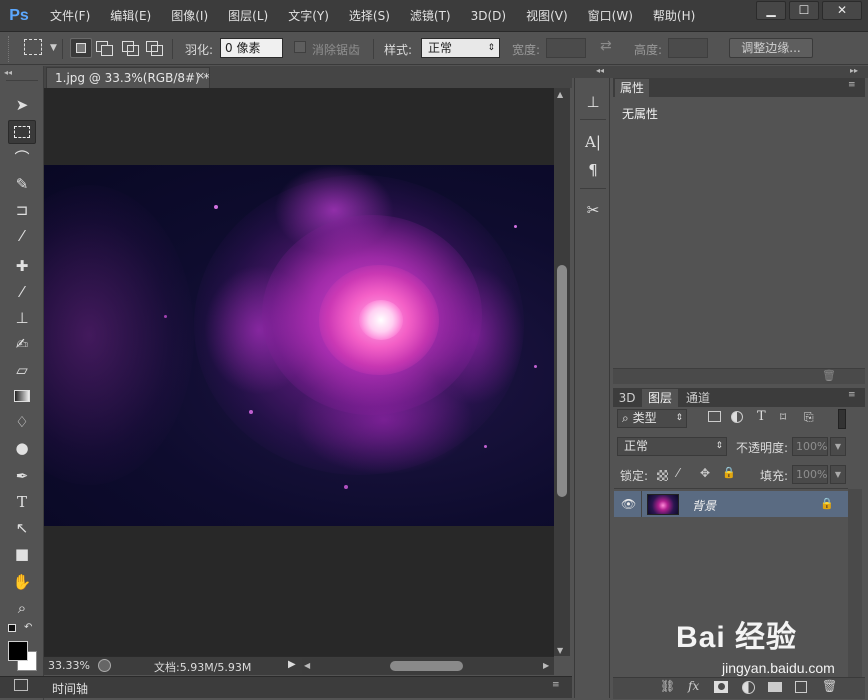 Image resolution: width=868 pixels, height=700 pixels. I want to click on layer-style-fx-icon: fx, so click(693, 686).